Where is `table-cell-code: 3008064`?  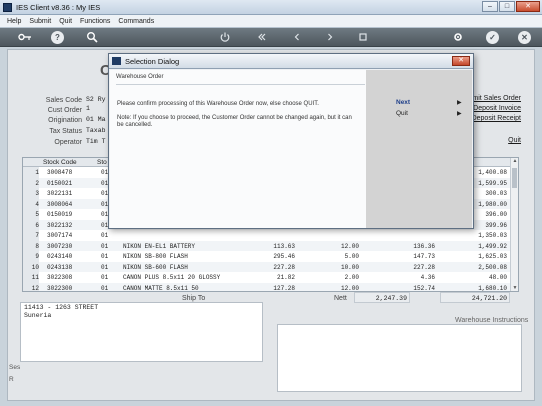 table-cell-code: 3008064 is located at coordinates (60, 204).